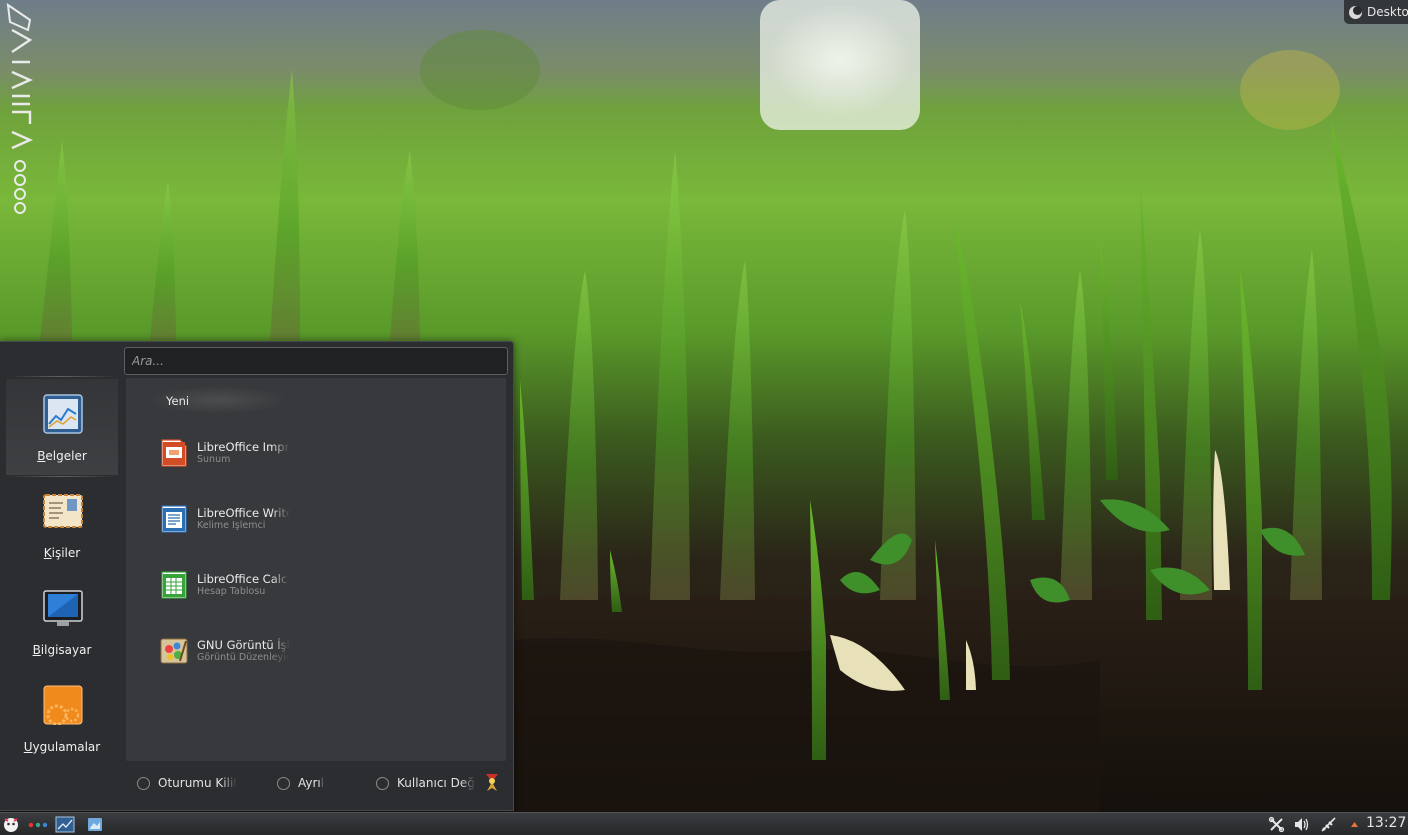 Image resolution: width=1408 pixels, height=835 pixels. Describe the element at coordinates (11, 824) in the screenshot. I see `application-launcher-icon` at that location.